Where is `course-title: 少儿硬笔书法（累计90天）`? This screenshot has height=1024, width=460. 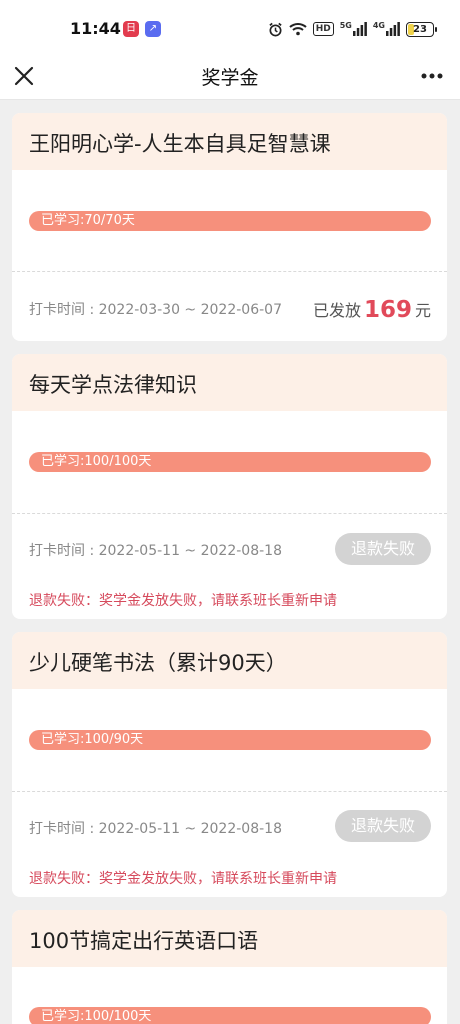
course-title: 少儿硬笔书法（累计90天） is located at coordinates (229, 660).